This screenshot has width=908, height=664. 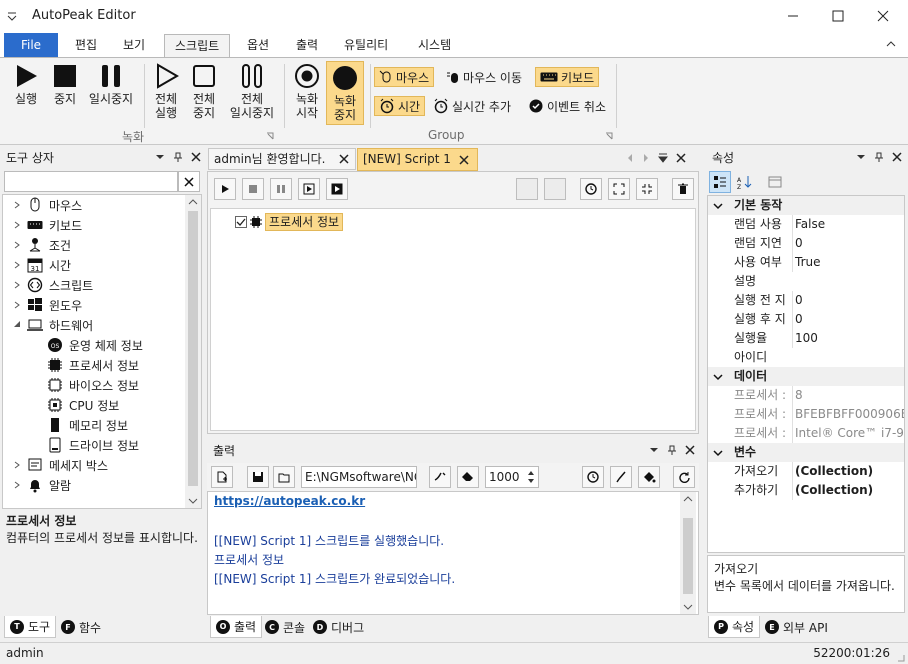 I want to click on fill-button, so click(x=649, y=477).